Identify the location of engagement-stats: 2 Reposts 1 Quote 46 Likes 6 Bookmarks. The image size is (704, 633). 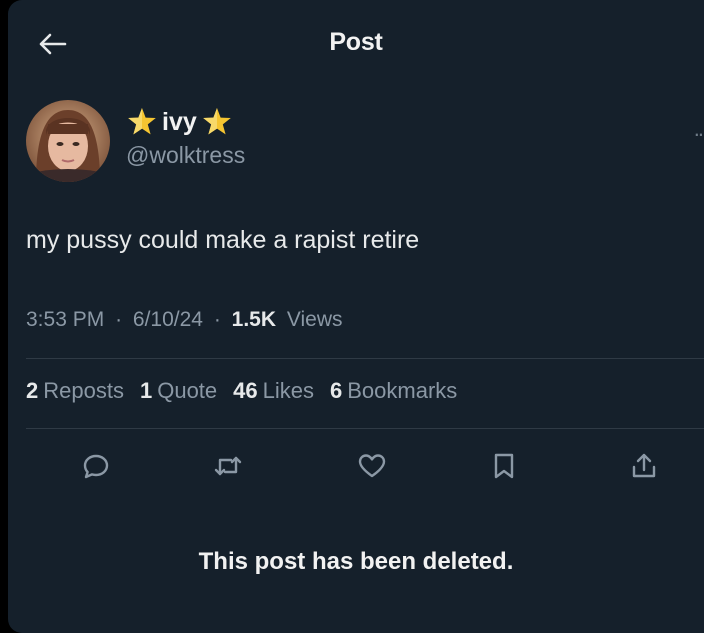
(241, 391).